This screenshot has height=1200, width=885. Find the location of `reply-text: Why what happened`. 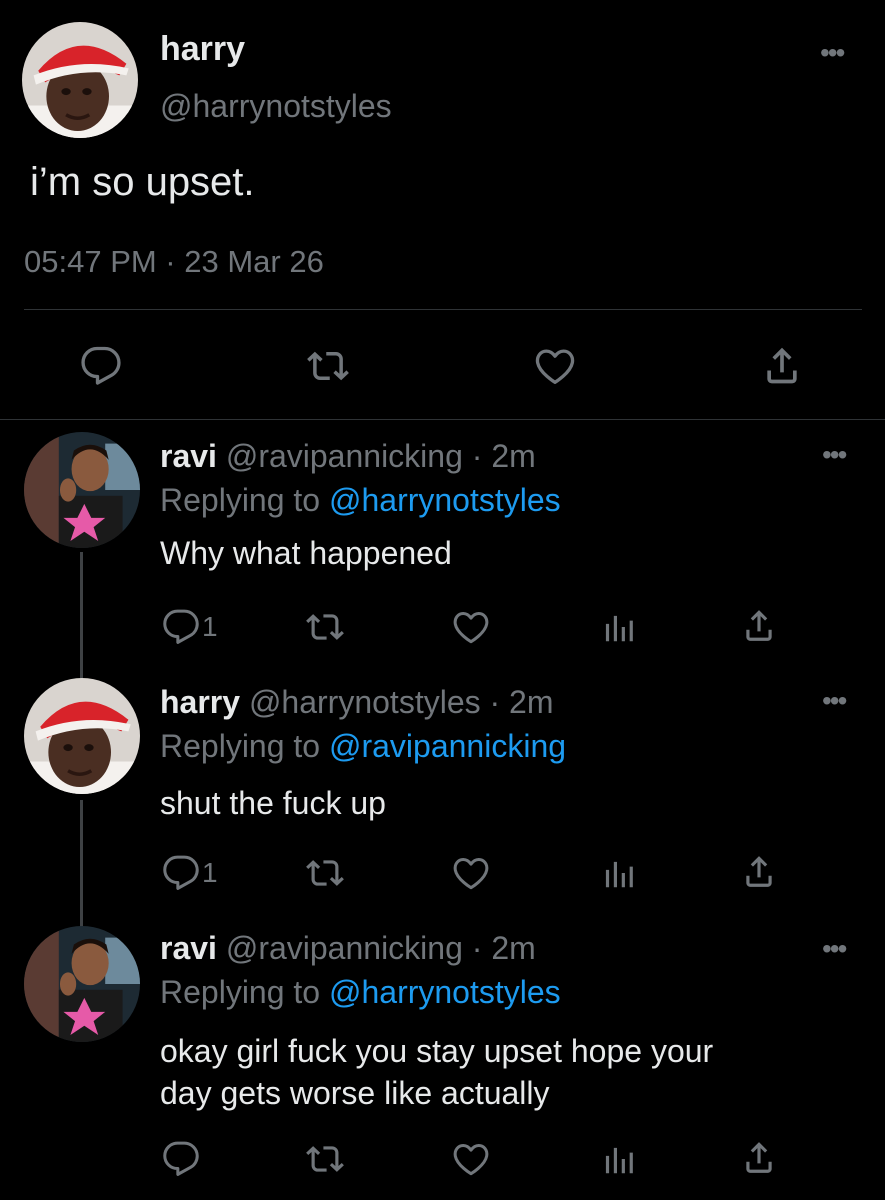

reply-text: Why what happened is located at coordinates (306, 553).